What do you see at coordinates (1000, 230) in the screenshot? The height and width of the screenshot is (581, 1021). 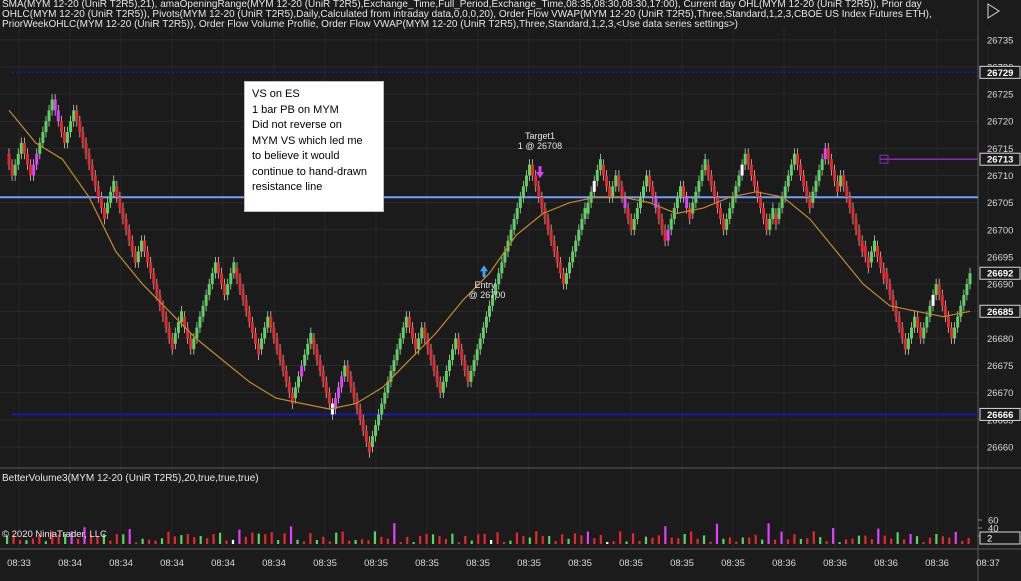 I see `price-axis-tick: 26700` at bounding box center [1000, 230].